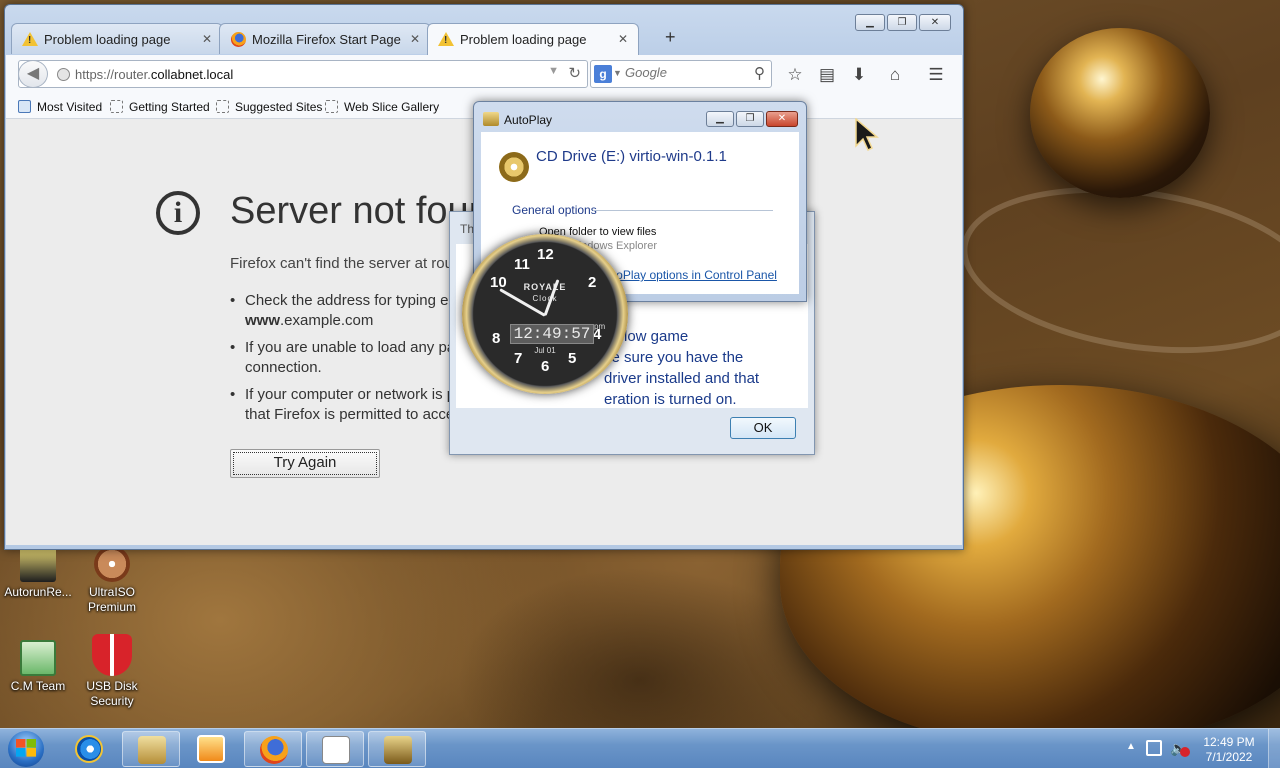 This screenshot has height=768, width=1280. Describe the element at coordinates (795, 75) in the screenshot. I see `bookmark-star-icon: ☆` at that location.